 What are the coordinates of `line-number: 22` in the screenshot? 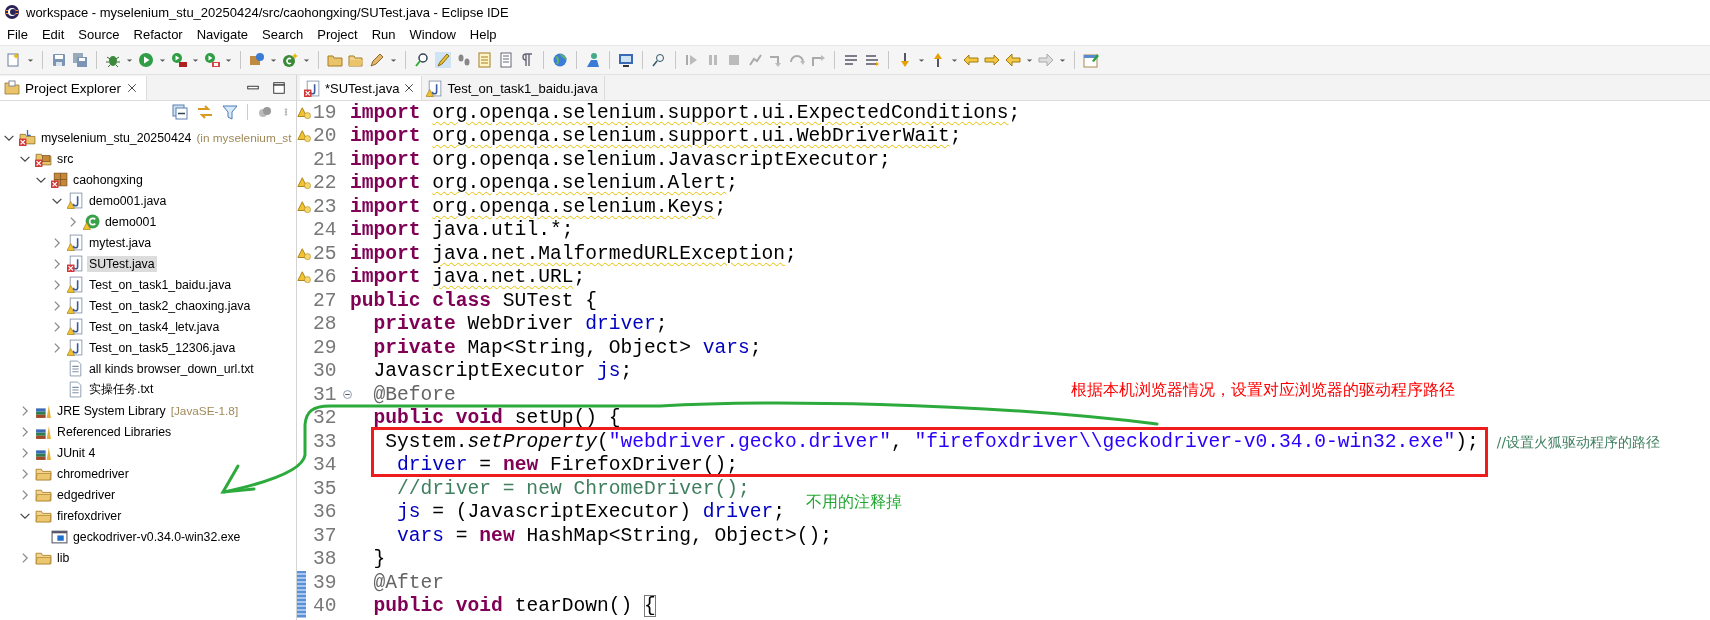 It's located at (325, 183).